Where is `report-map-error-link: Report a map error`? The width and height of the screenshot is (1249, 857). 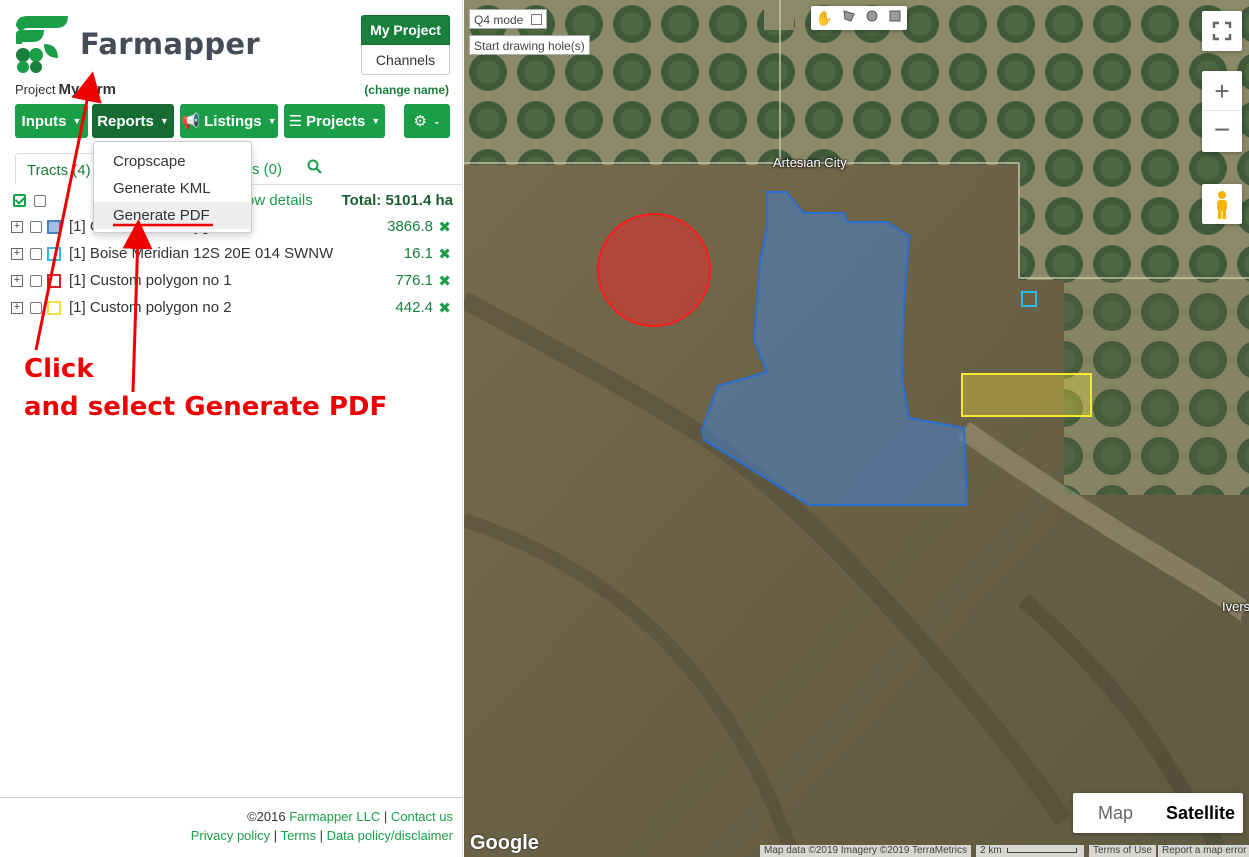 report-map-error-link: Report a map error is located at coordinates (1203, 851).